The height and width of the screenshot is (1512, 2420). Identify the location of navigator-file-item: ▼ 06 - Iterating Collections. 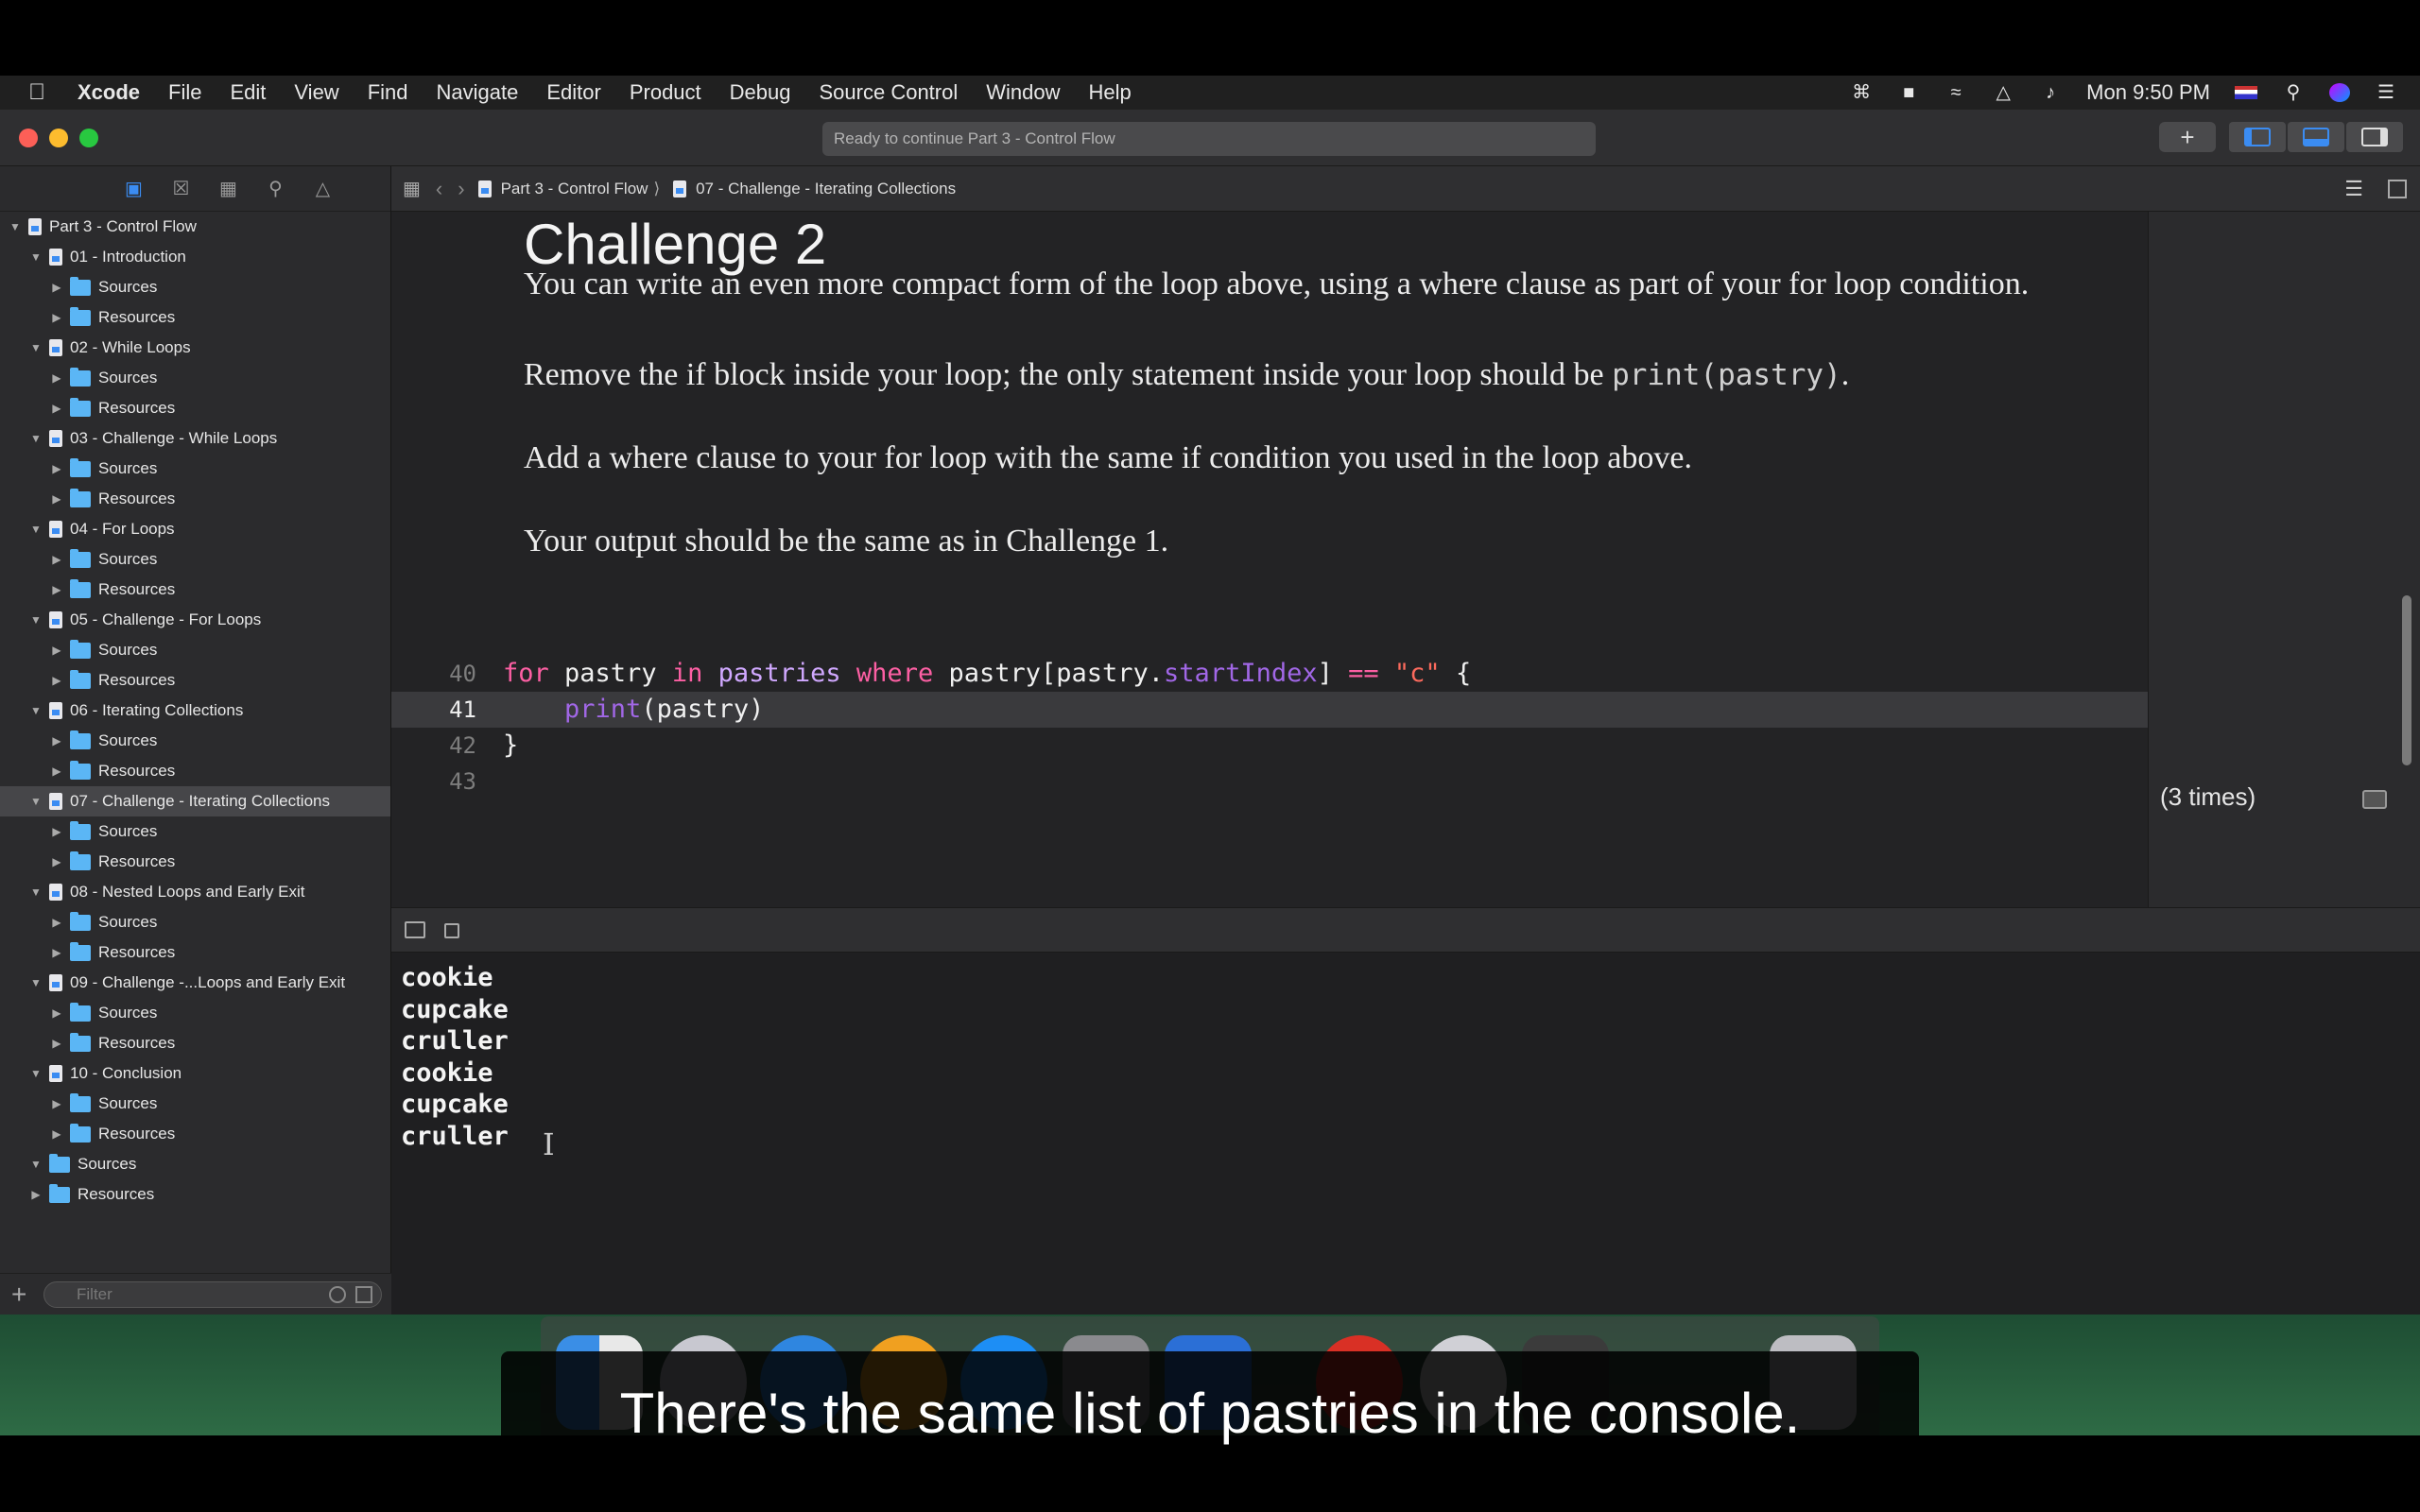
(195, 711).